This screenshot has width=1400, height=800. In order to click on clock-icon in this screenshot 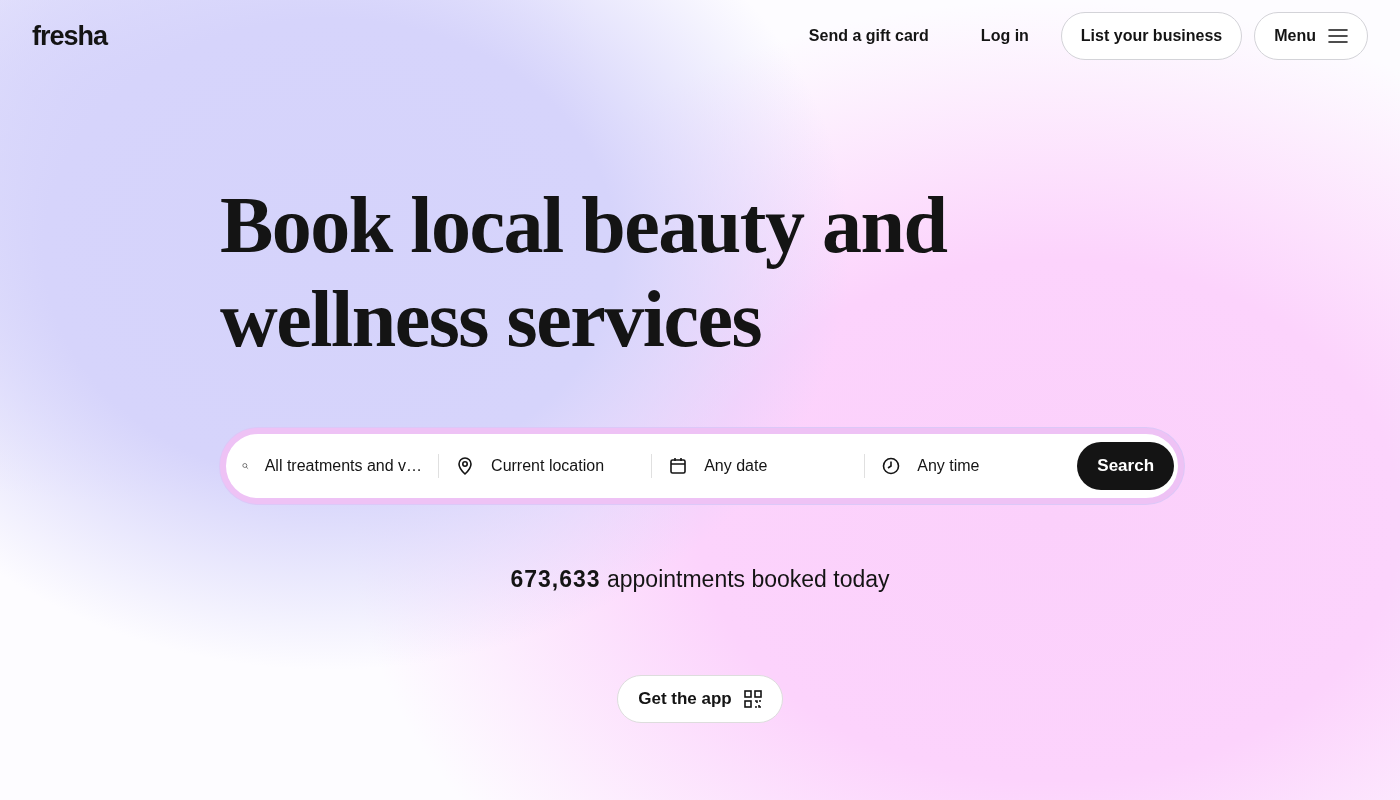, I will do `click(891, 466)`.